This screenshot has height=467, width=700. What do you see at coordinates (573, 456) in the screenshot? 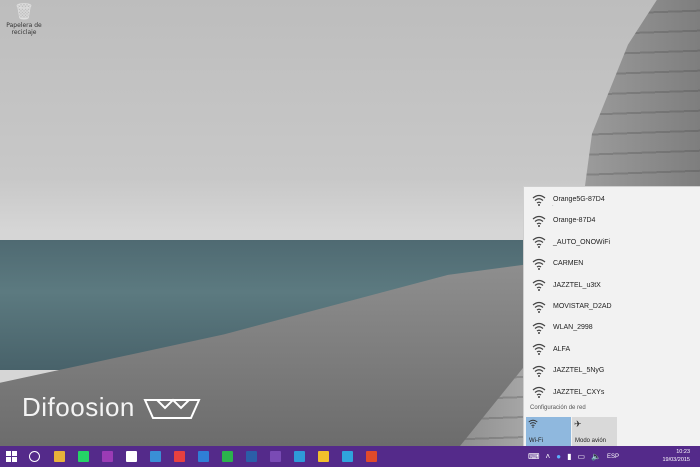
I see `system-tray: ⌨ ˄ ● ▮ ▭ 🔈 ESP` at bounding box center [573, 456].